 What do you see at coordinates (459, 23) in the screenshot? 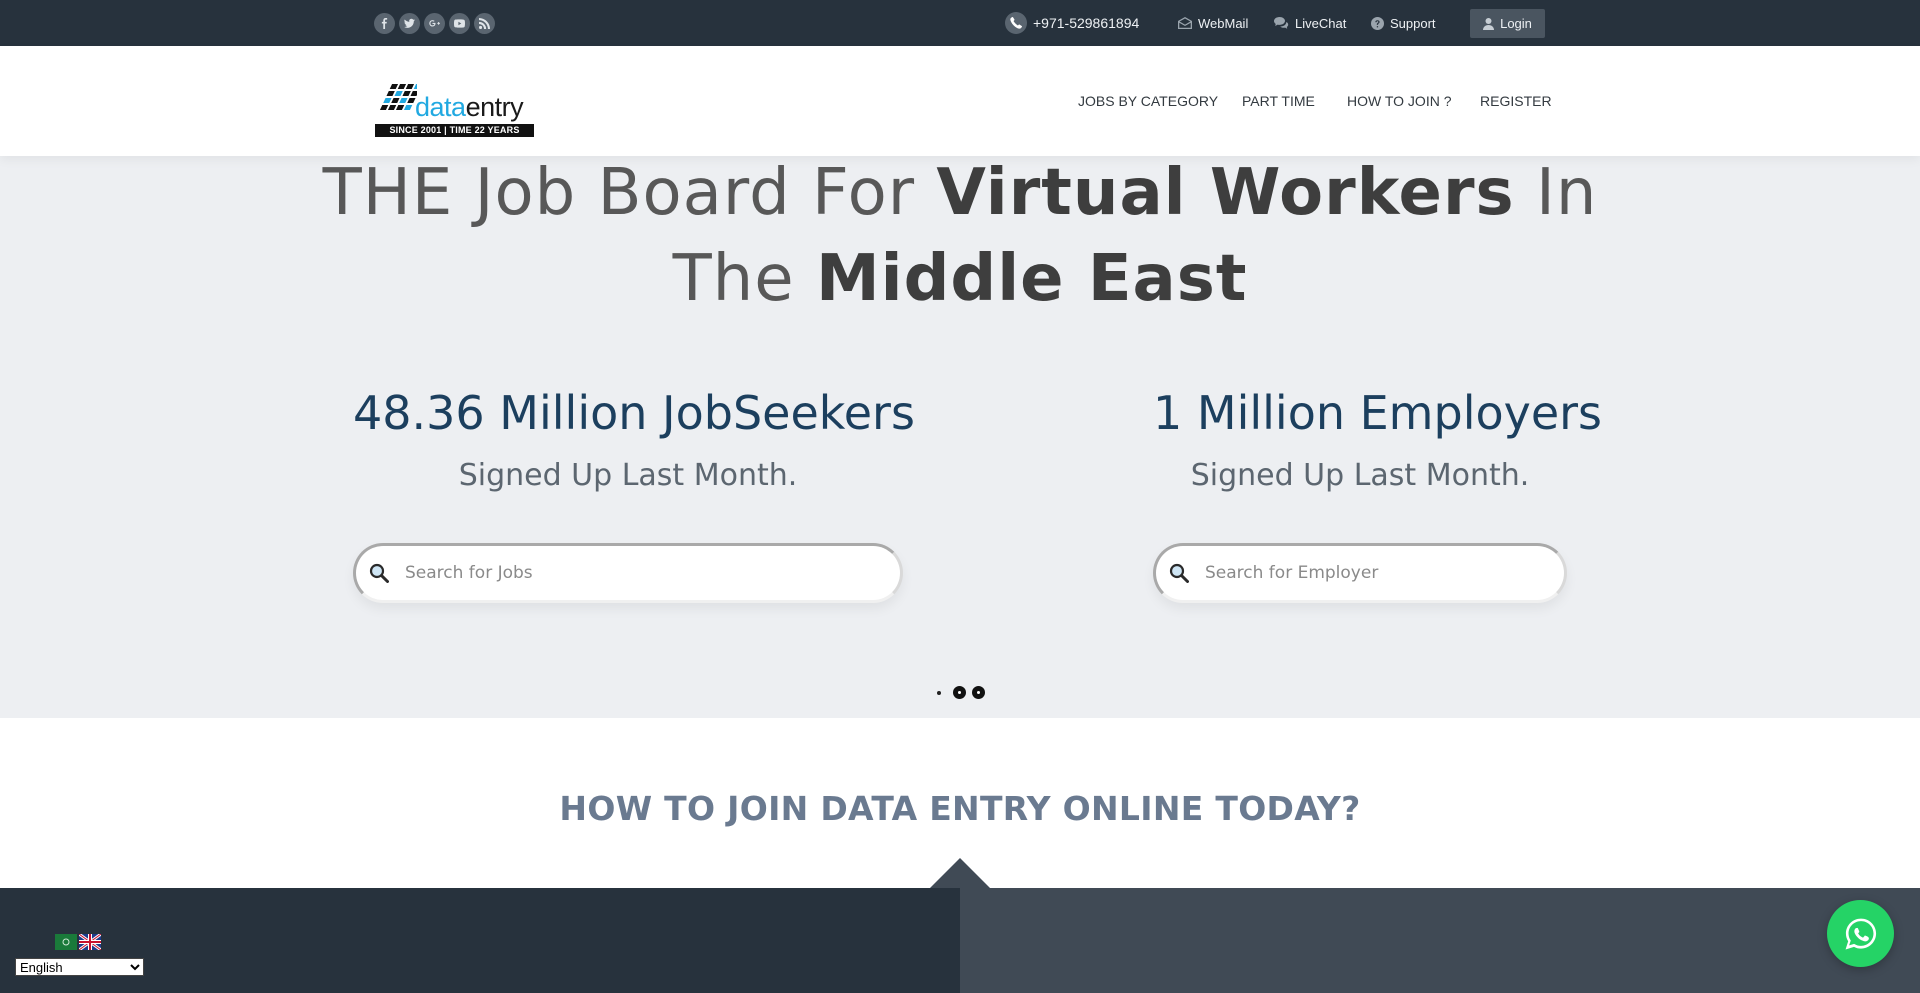
I see `youtube-icon` at bounding box center [459, 23].